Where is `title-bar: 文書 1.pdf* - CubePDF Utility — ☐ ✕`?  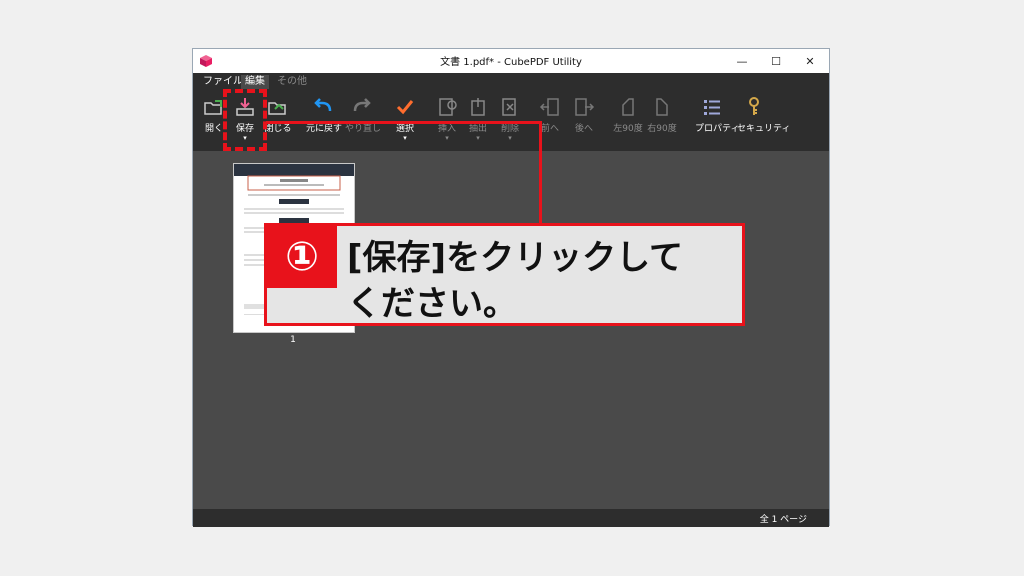 title-bar: 文書 1.pdf* - CubePDF Utility — ☐ ✕ is located at coordinates (511, 61).